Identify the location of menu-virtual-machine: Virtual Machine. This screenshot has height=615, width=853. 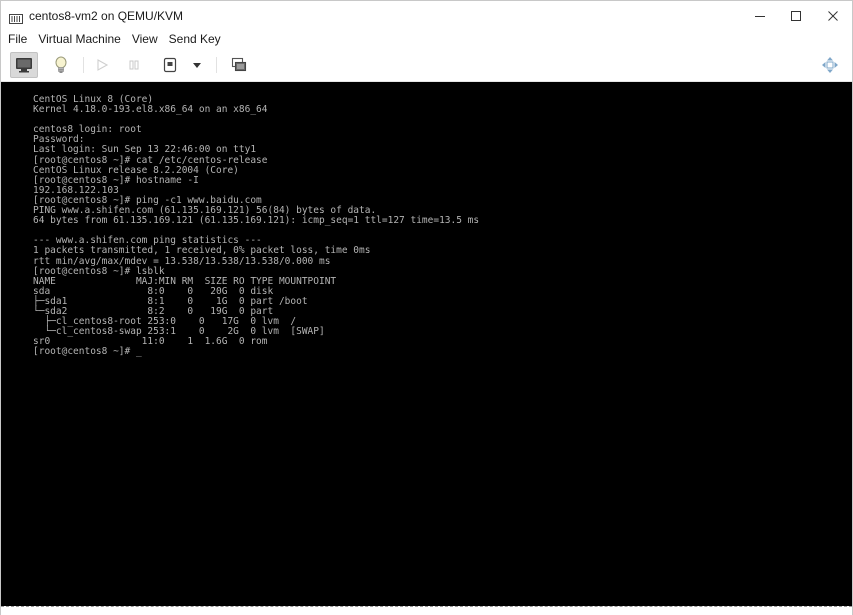
(78, 39).